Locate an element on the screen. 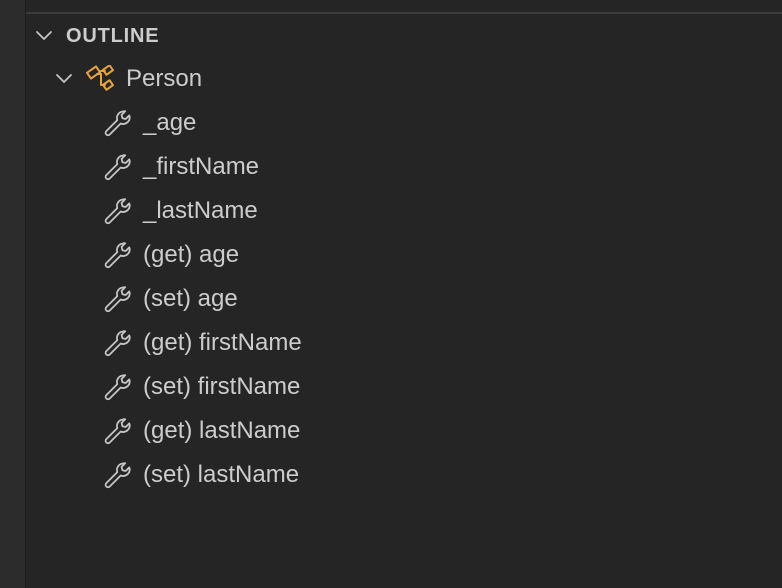  outline-member-label: (get) lastName is located at coordinates (222, 430).